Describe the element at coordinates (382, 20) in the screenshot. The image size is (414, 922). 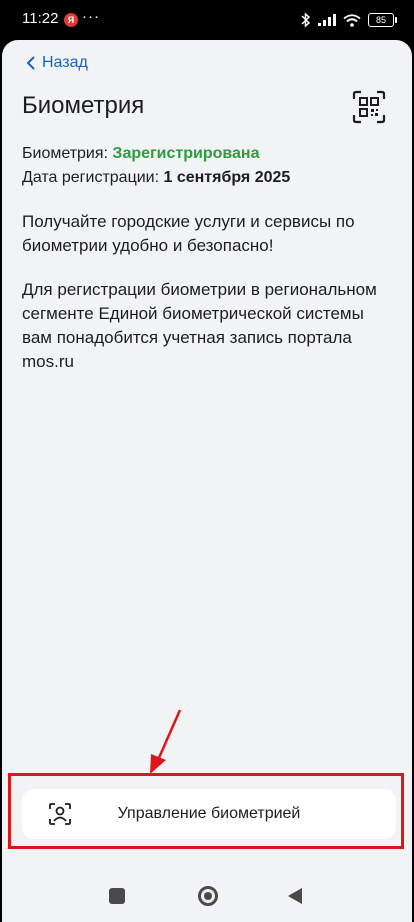
I see `battery-icon: 85` at that location.